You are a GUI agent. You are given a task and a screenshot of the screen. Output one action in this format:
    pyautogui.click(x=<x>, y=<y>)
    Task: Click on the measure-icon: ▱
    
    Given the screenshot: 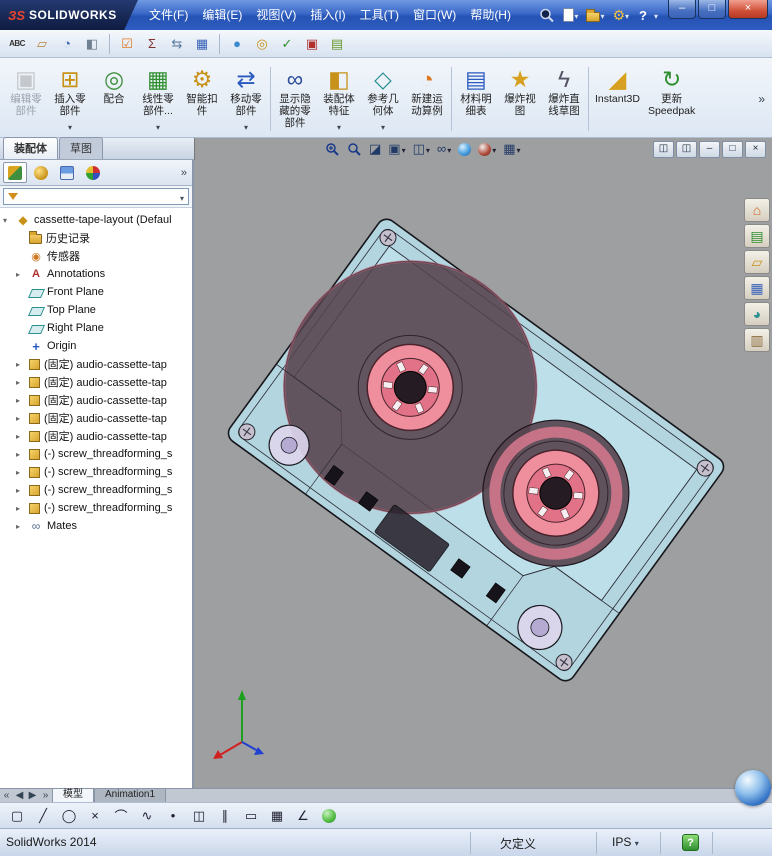 What is the action you would take?
    pyautogui.click(x=42, y=44)
    